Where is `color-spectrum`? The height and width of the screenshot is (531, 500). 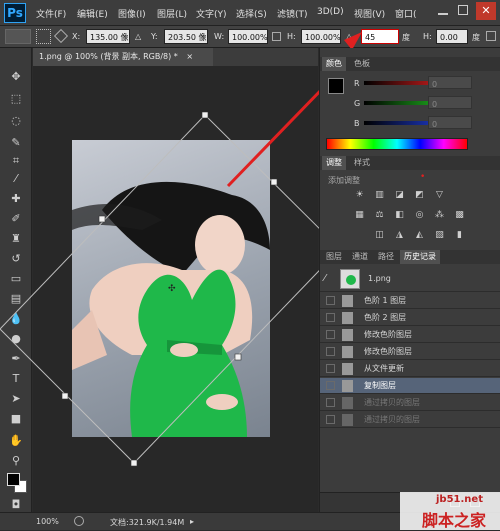 color-spectrum is located at coordinates (397, 144).